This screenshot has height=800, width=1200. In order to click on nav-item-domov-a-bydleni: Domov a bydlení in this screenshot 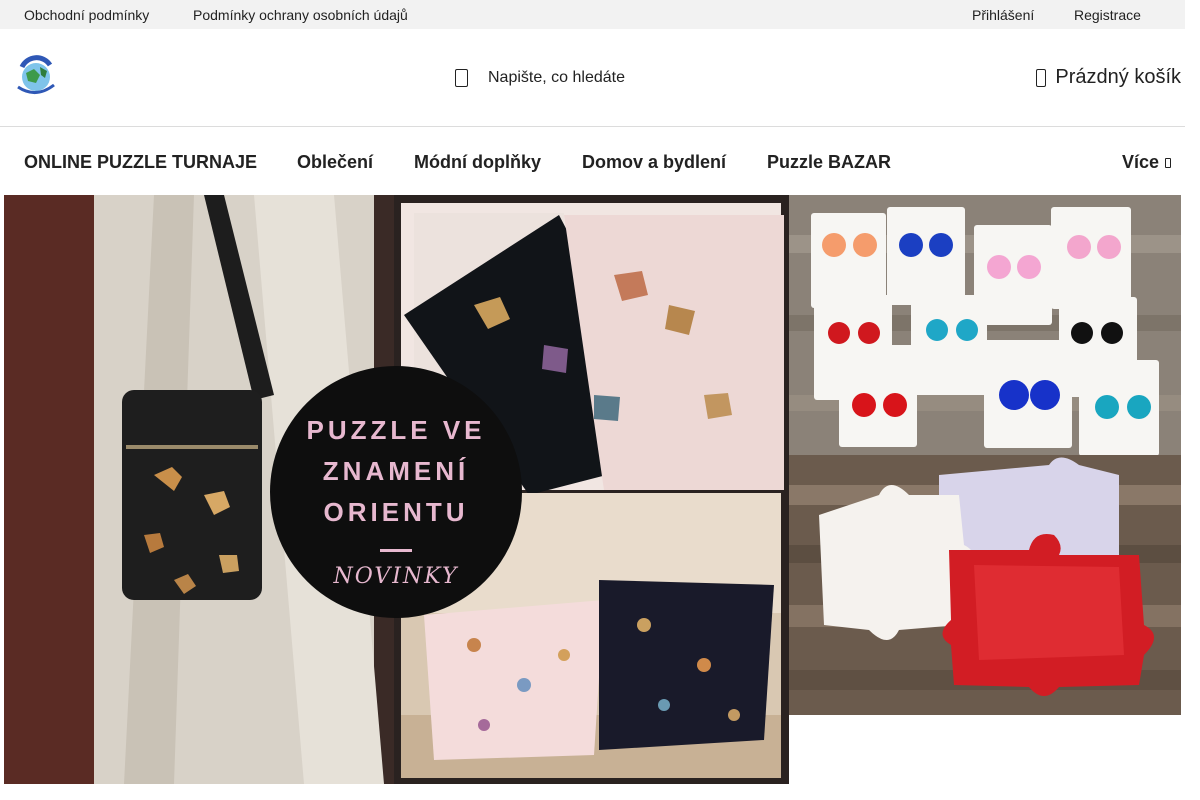, I will do `click(654, 162)`.